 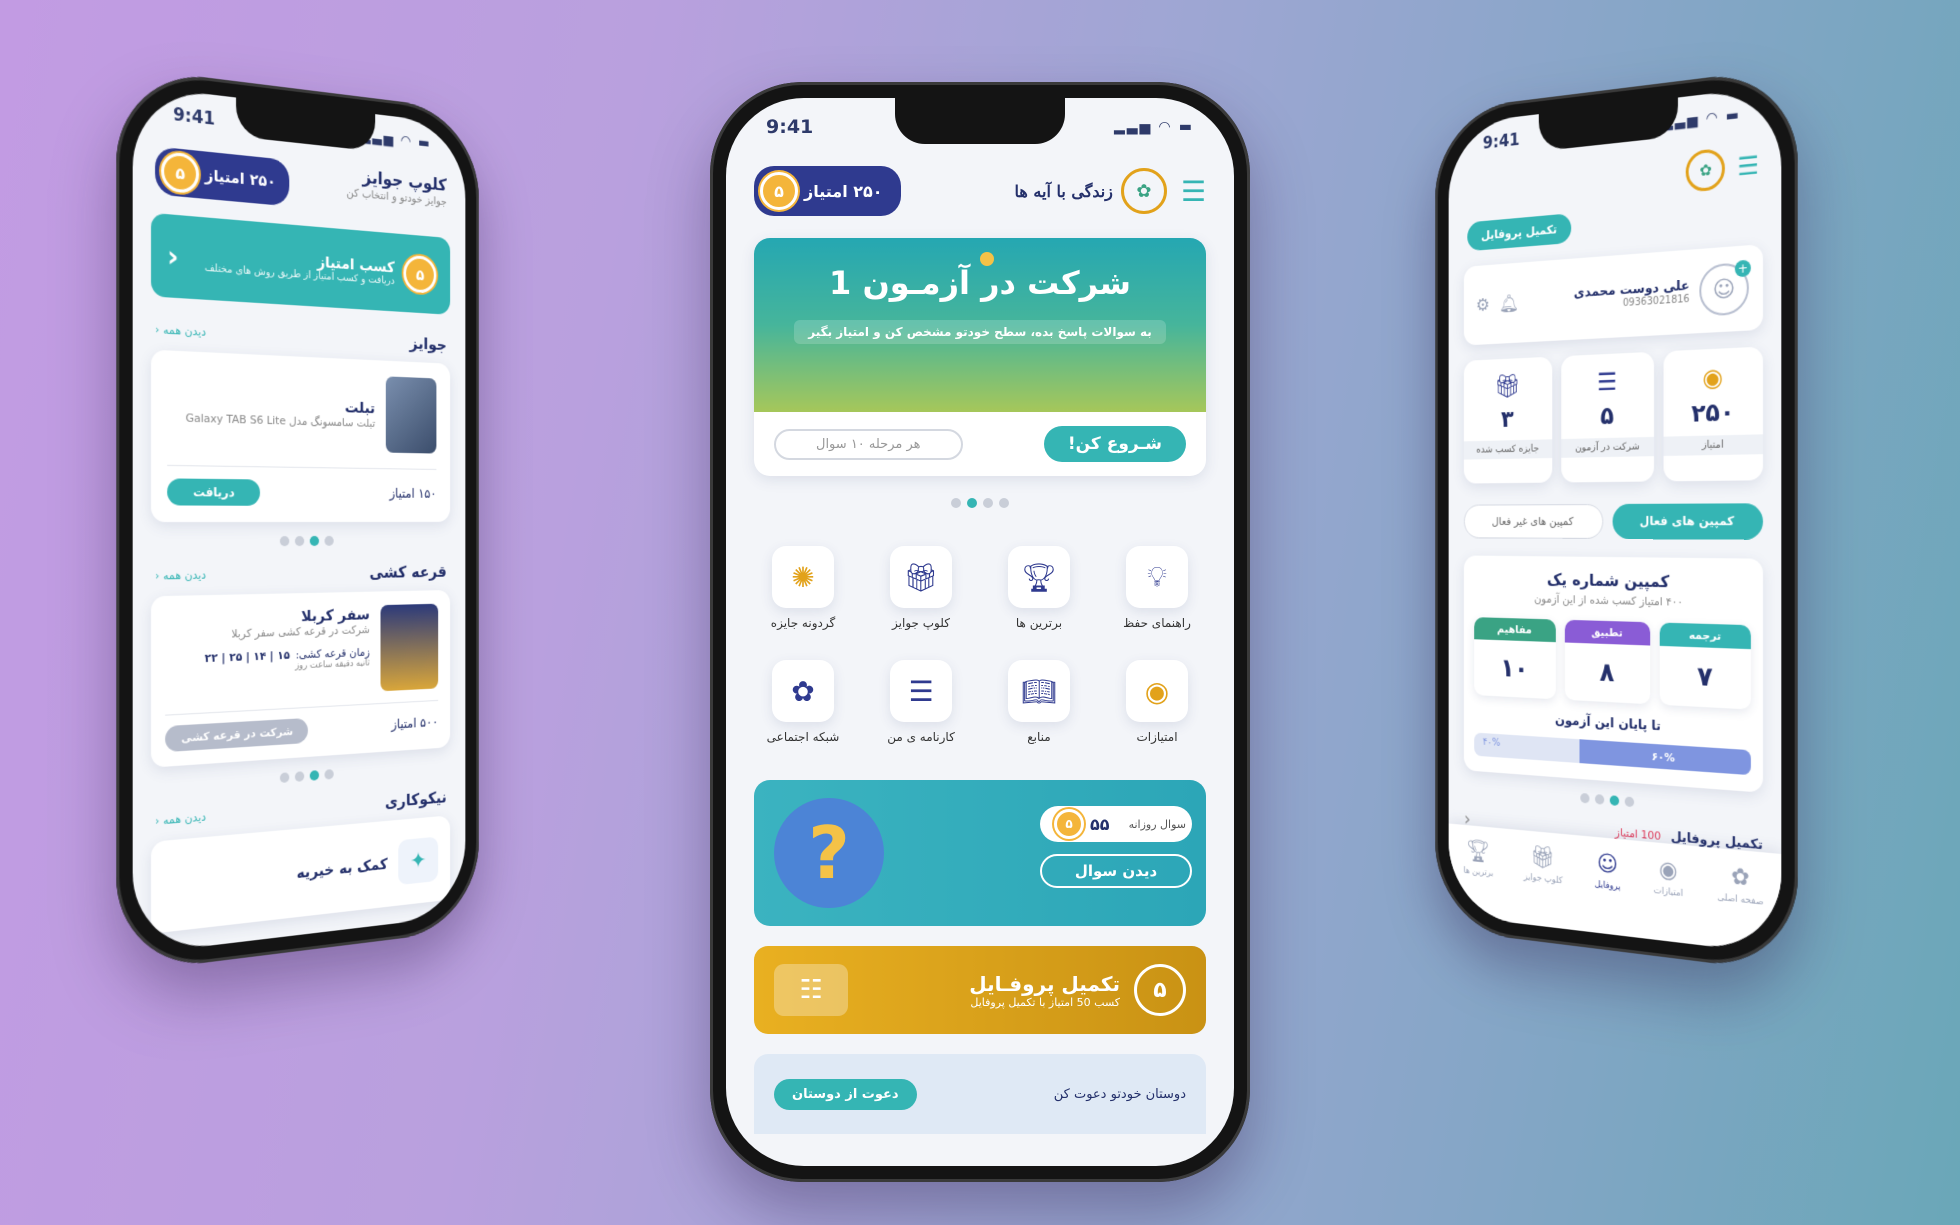 What do you see at coordinates (803, 691) in the screenshot?
I see `social-icon: ✿` at bounding box center [803, 691].